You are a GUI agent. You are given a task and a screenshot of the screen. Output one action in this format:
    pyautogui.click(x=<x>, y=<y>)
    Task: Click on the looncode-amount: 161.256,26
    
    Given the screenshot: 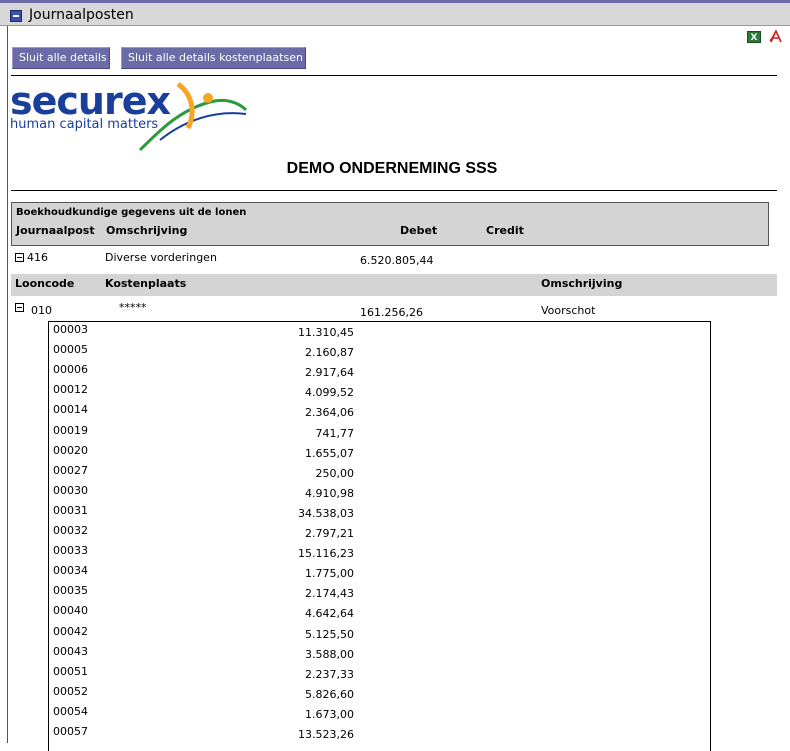 What is the action you would take?
    pyautogui.click(x=391, y=312)
    